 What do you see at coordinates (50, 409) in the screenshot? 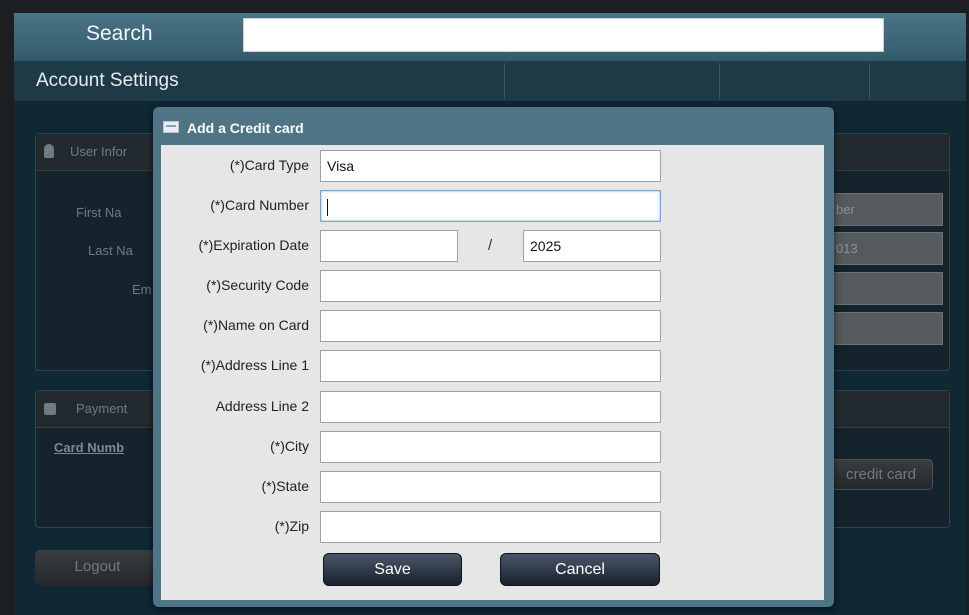
I see `lock-icon` at bounding box center [50, 409].